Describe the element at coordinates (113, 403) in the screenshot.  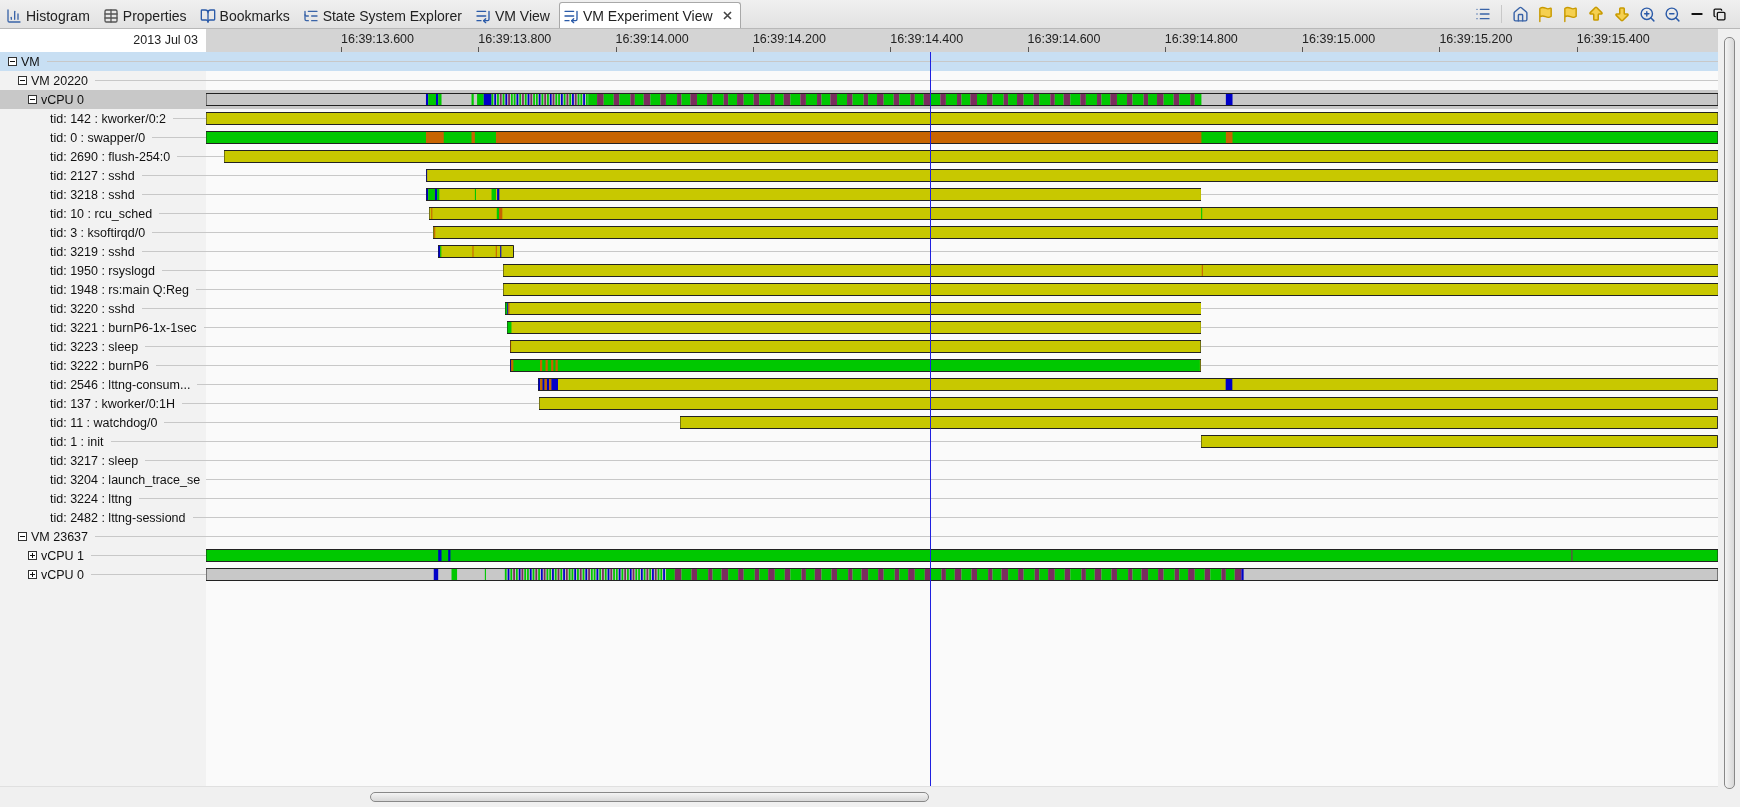
I see `tree-label: tid: 137 : kworker/0:1H` at that location.